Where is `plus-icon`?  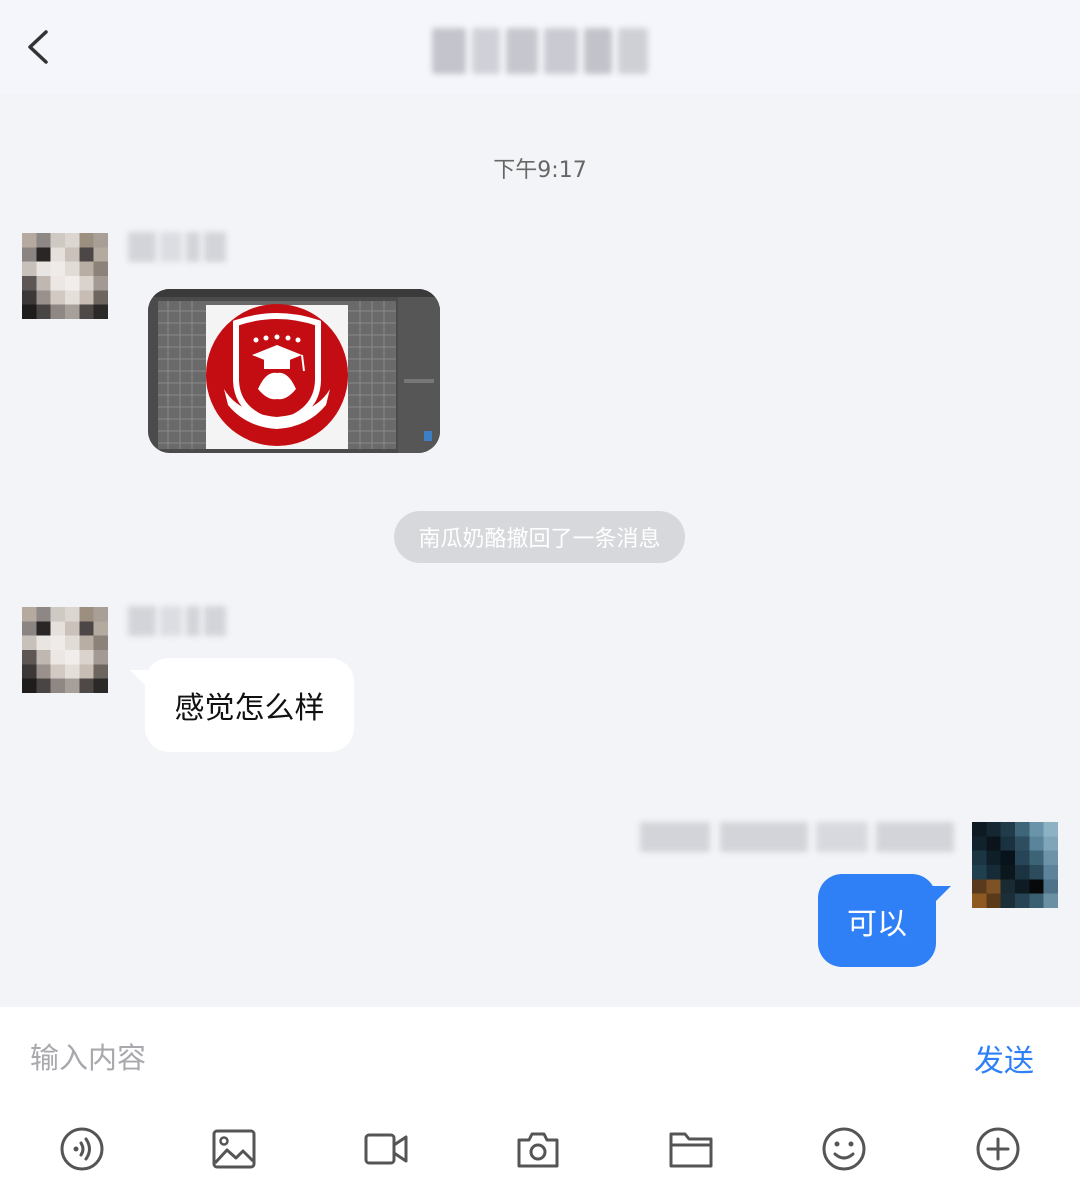
plus-icon is located at coordinates (998, 1149).